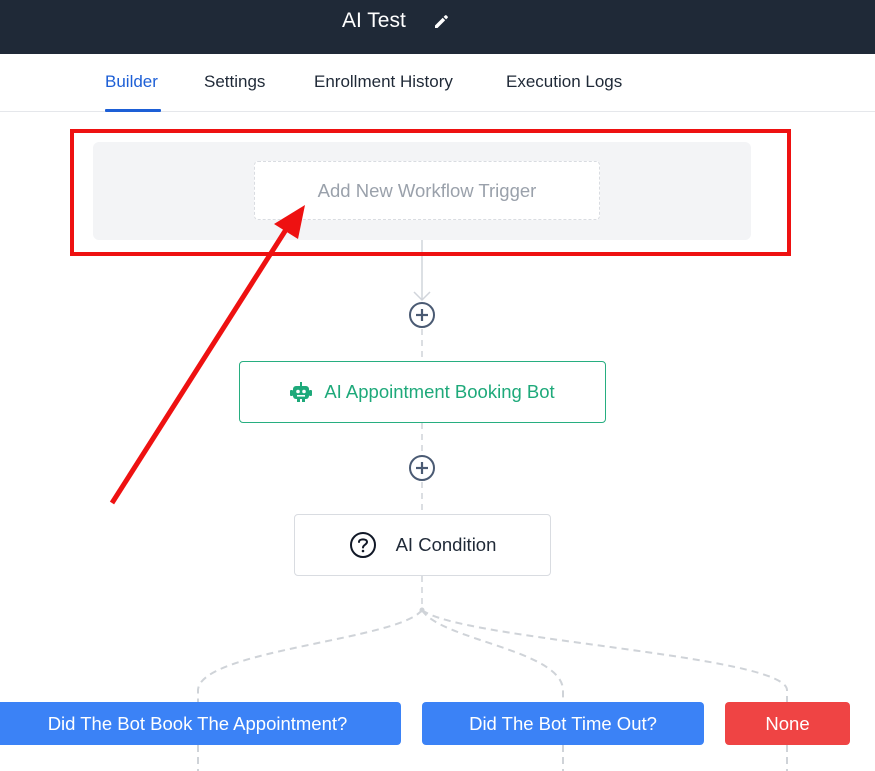 Image resolution: width=875 pixels, height=771 pixels. What do you see at coordinates (207, 355) in the screenshot?
I see `annotation-arrow` at bounding box center [207, 355].